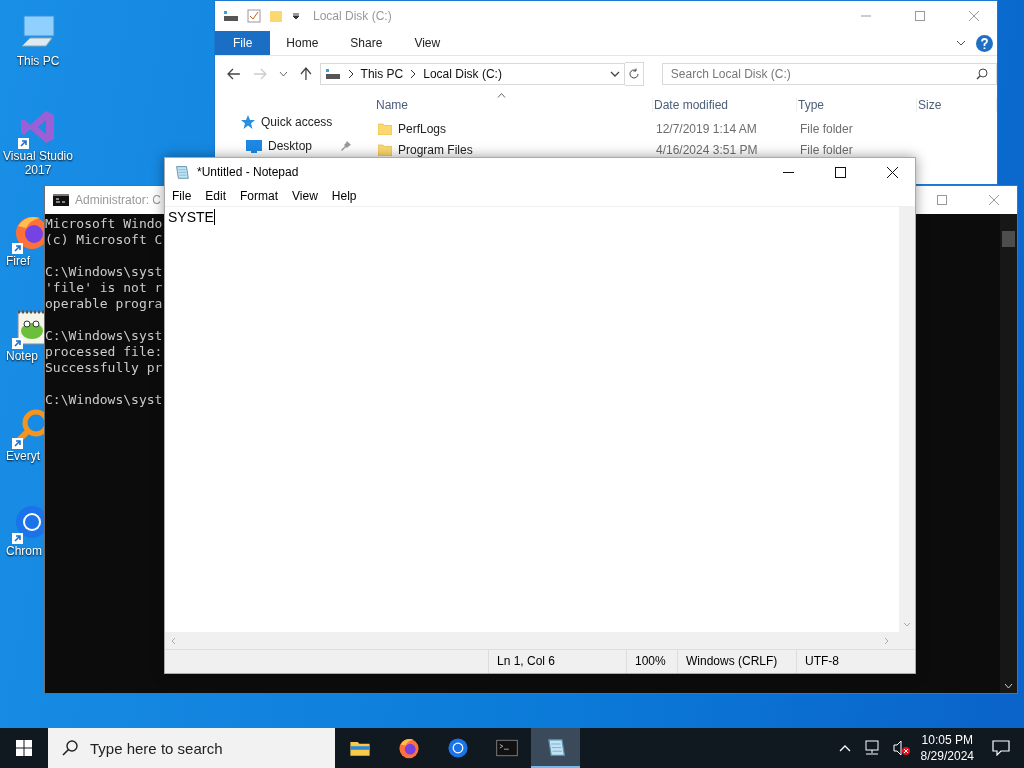  I want to click on desktop-icon-label: This PC, so click(38, 61).